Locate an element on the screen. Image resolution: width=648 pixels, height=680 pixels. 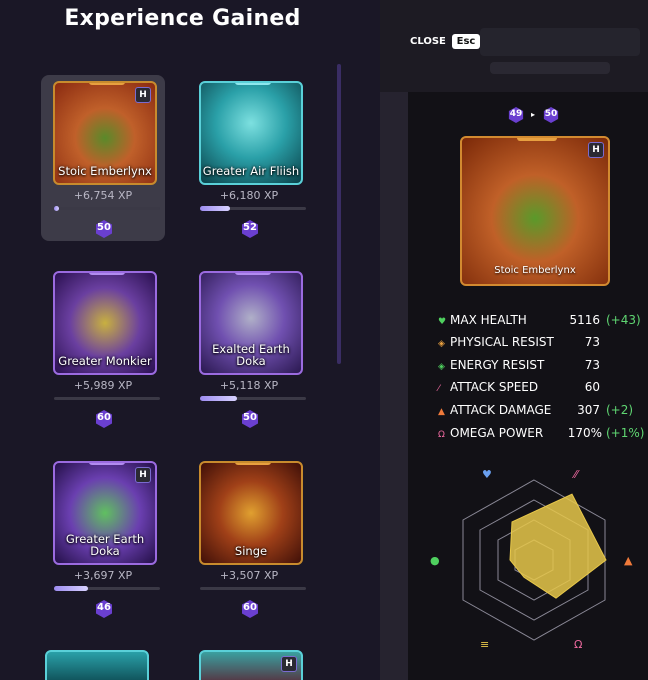
stat-value: 170% is located at coordinates (584, 433).